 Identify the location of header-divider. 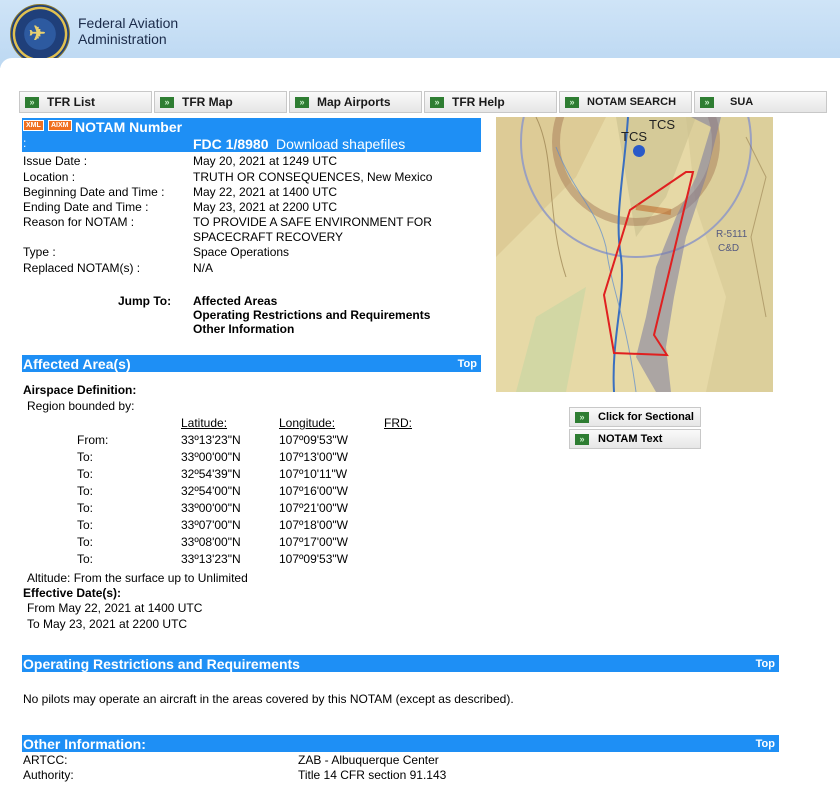
(420, 64).